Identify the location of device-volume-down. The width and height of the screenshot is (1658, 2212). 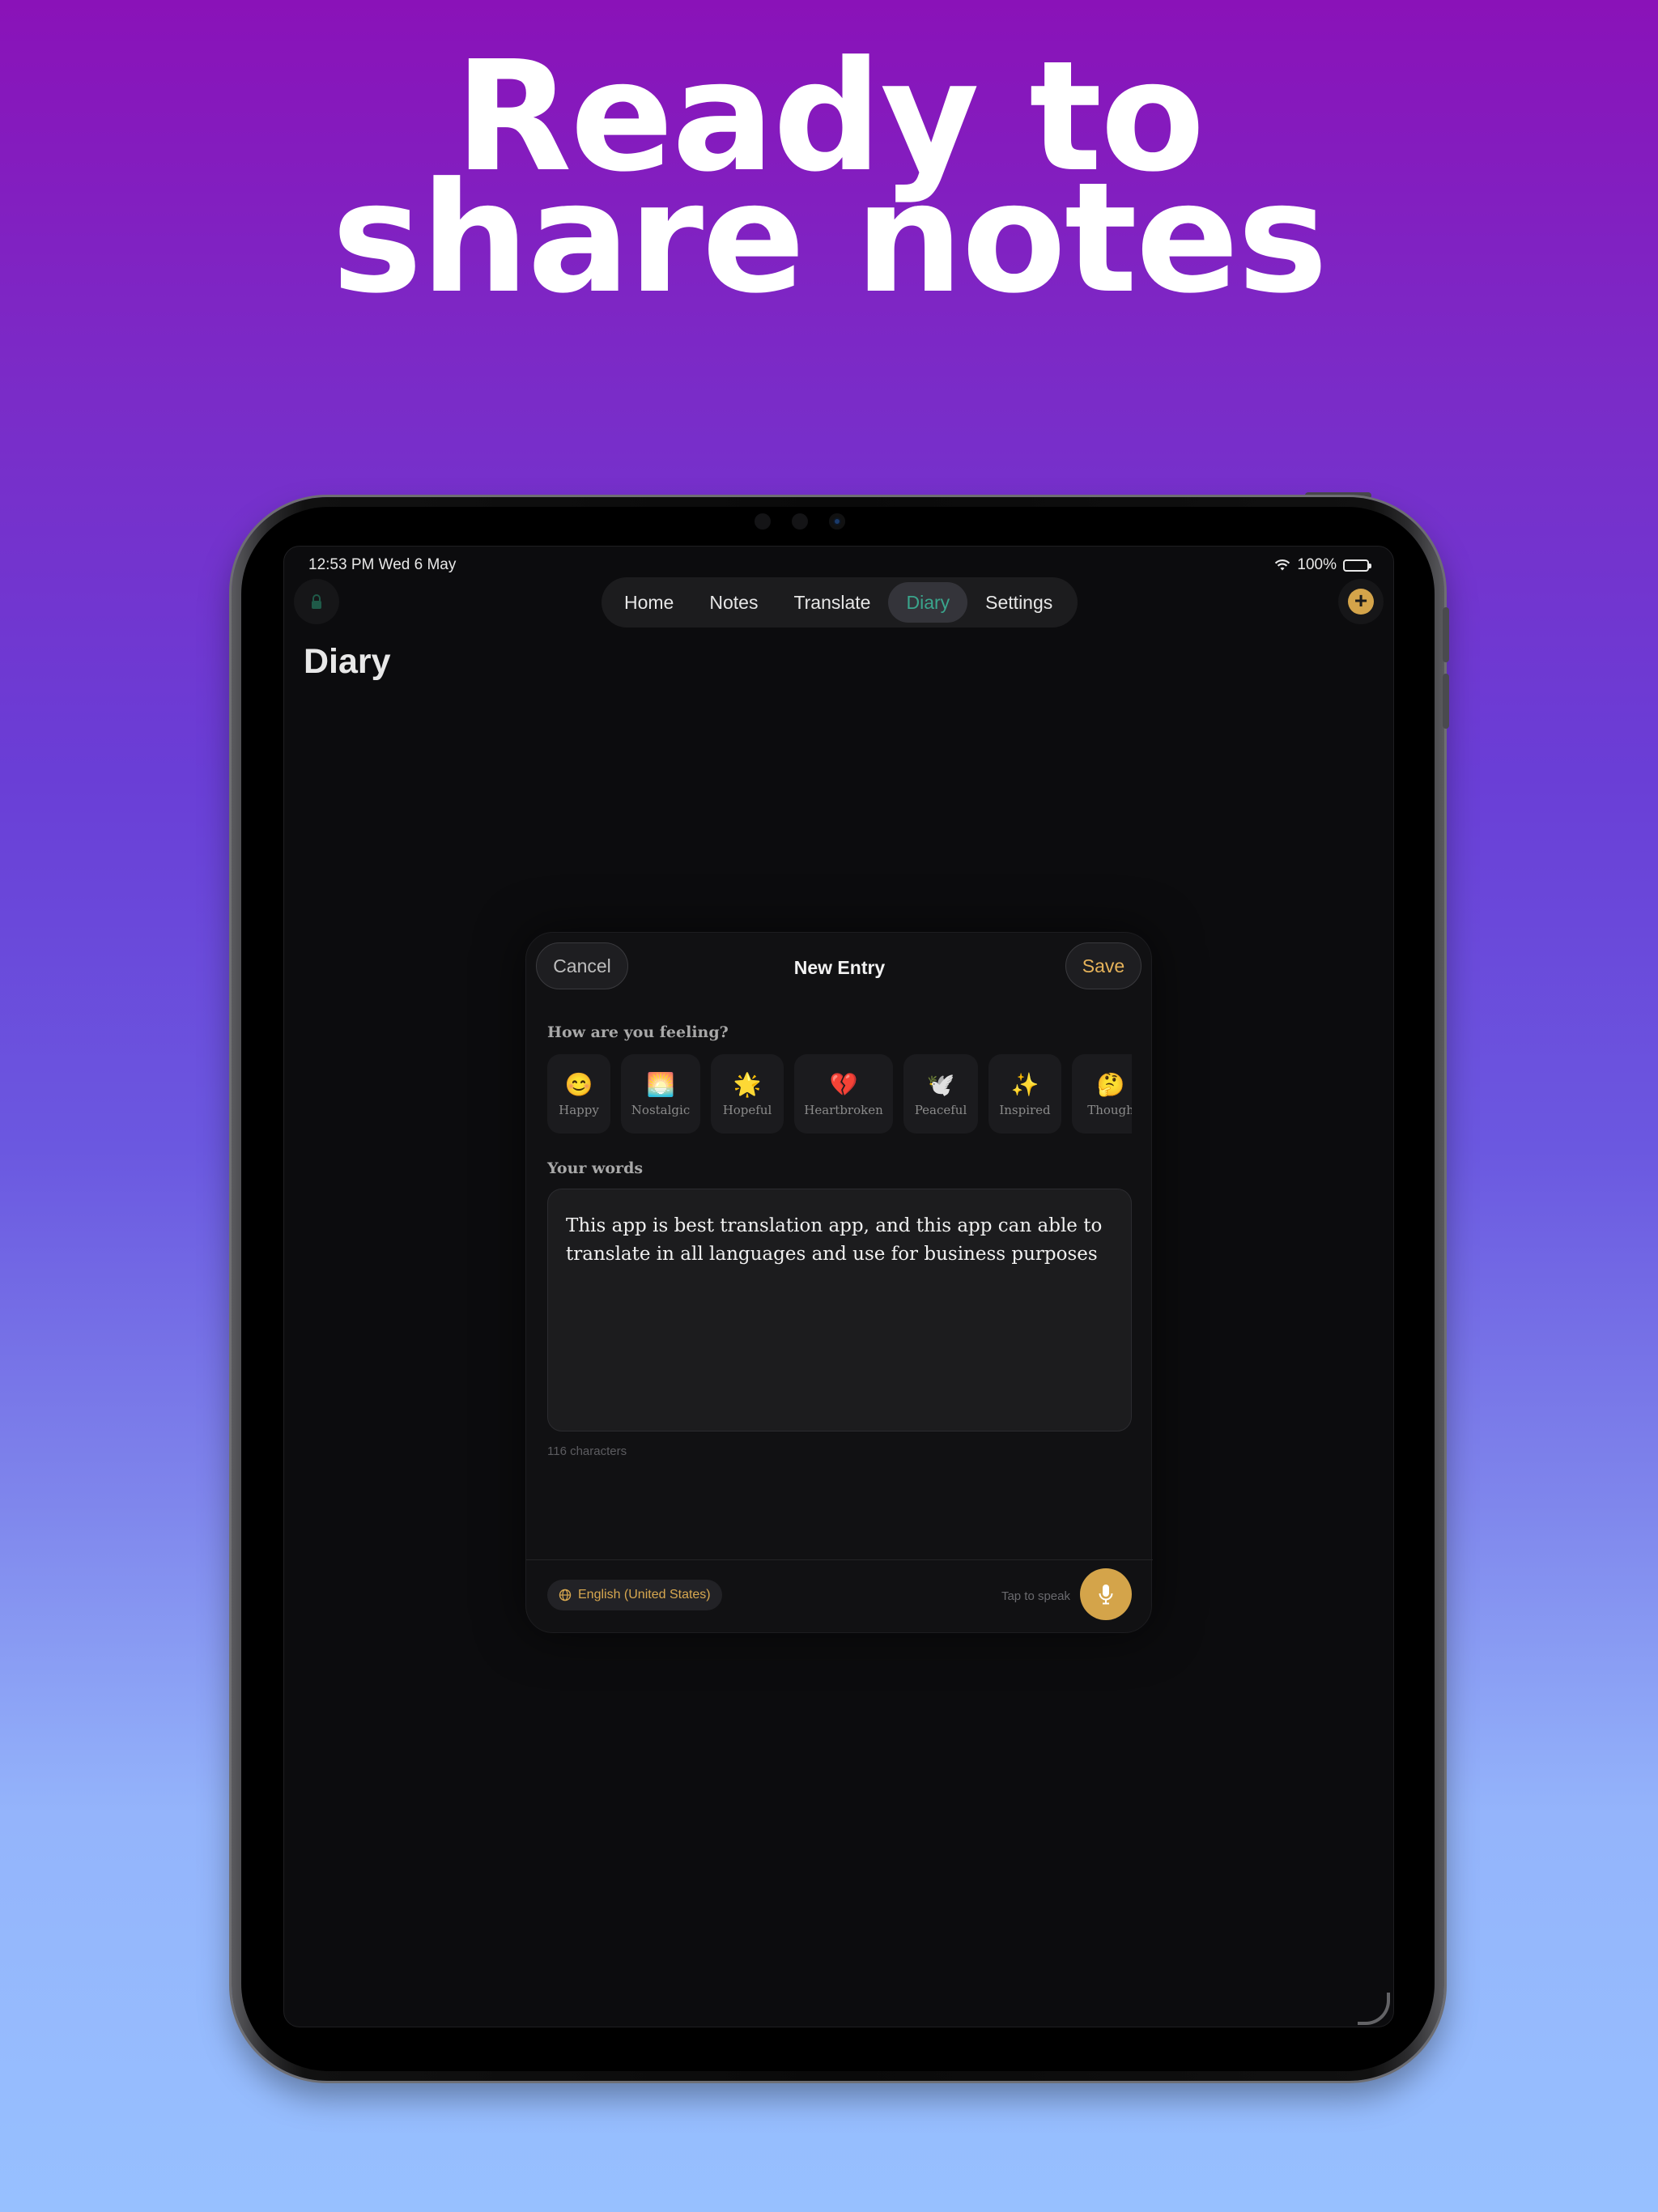
(1446, 702).